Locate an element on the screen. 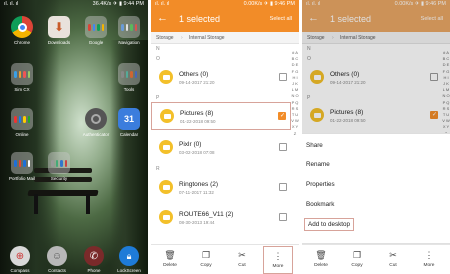 The height and width of the screenshot is (274, 450). dock-lockscreen: 🔒︎ LockScreen is located at coordinates (129, 259).